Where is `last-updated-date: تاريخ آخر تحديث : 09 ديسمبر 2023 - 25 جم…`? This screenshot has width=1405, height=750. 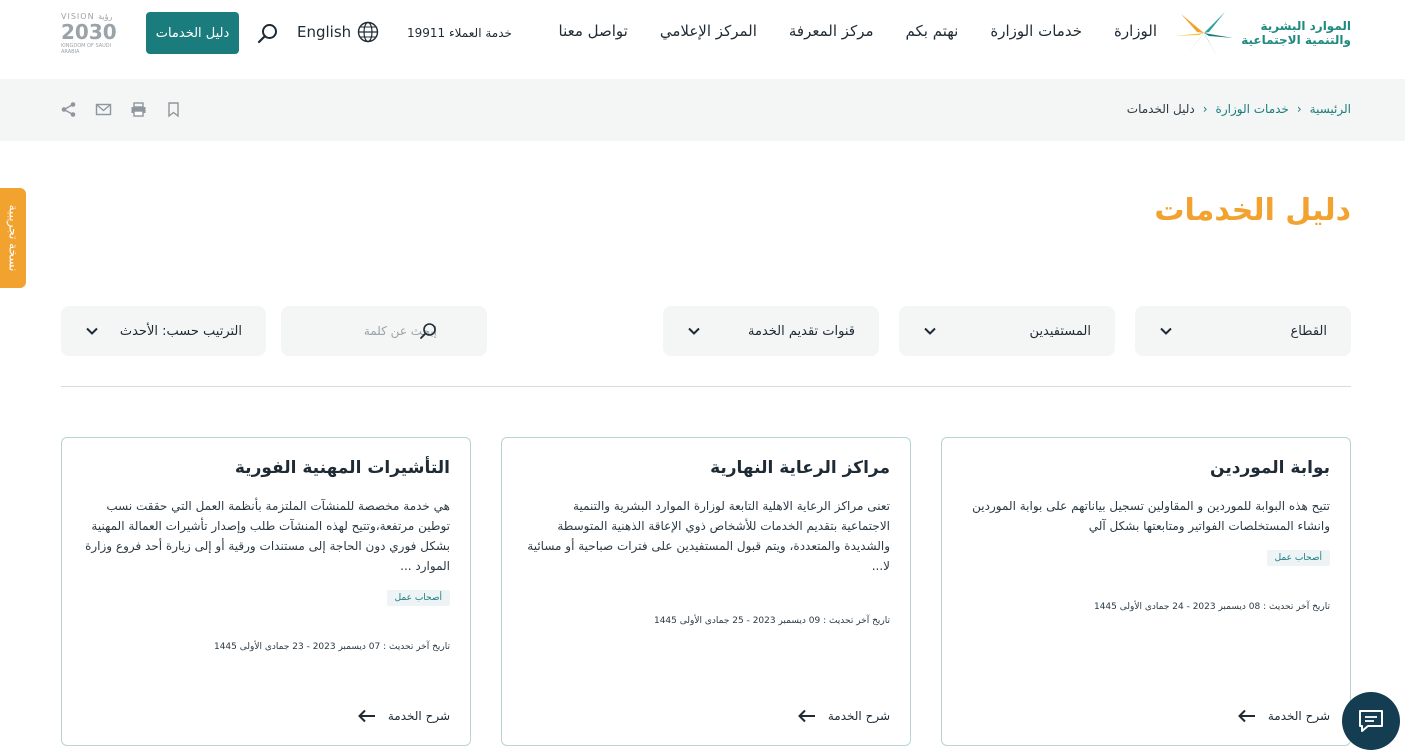 last-updated-date: تاريخ آخر تحديث : 09 ديسمبر 2023 - 25 جم… is located at coordinates (771, 621).